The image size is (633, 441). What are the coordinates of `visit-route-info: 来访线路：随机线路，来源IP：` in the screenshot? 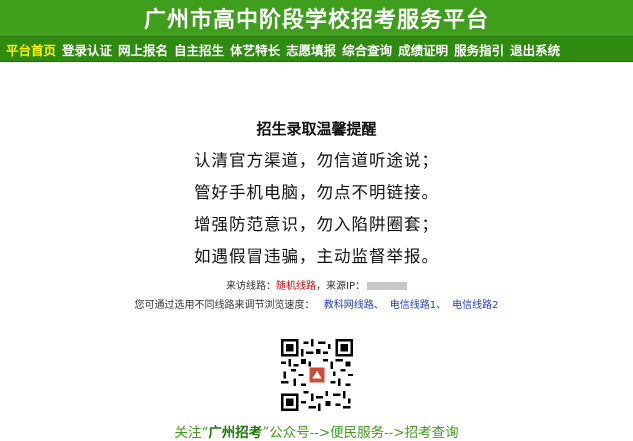 It's located at (316, 284).